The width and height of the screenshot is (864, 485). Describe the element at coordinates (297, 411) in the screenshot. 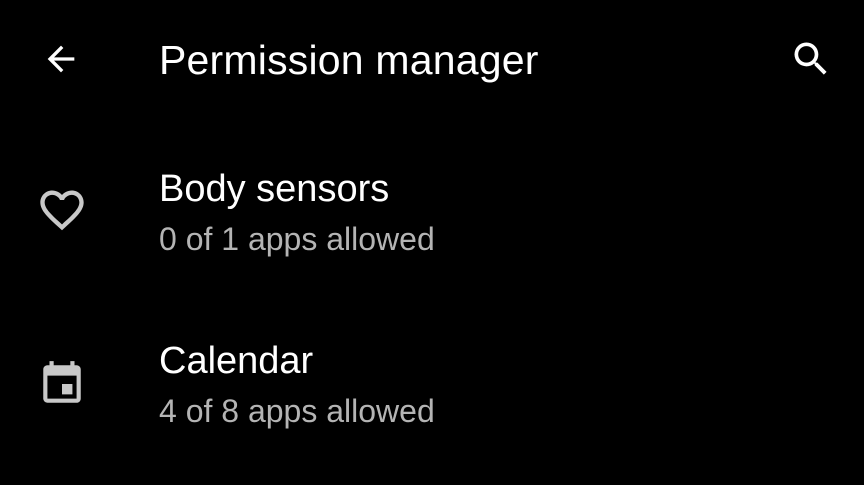

I see `permission-subtitle: 4 of 8 apps allowed` at that location.